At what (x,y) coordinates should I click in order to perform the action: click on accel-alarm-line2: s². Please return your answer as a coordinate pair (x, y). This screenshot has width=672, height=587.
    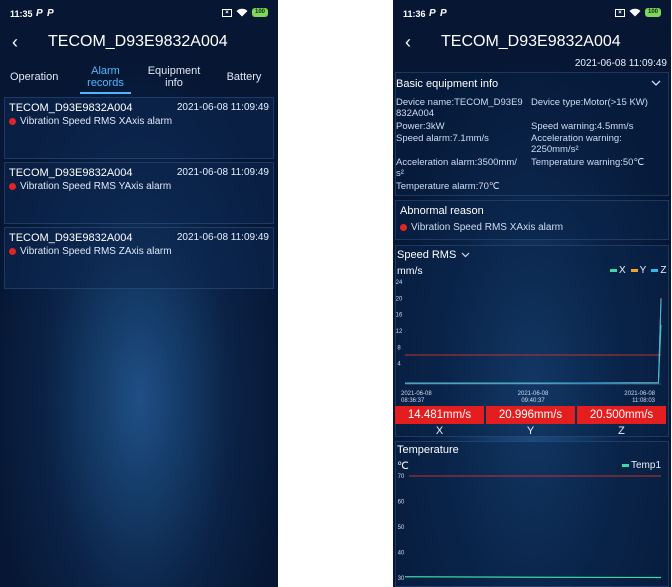
    Looking at the image, I should click on (400, 173).